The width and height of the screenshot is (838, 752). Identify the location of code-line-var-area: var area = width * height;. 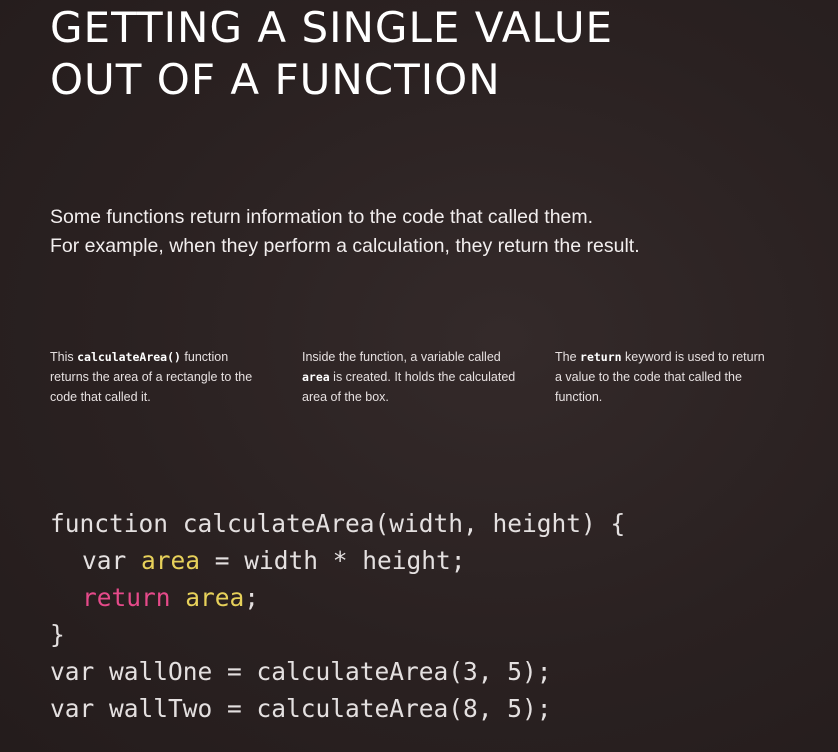
(337, 560).